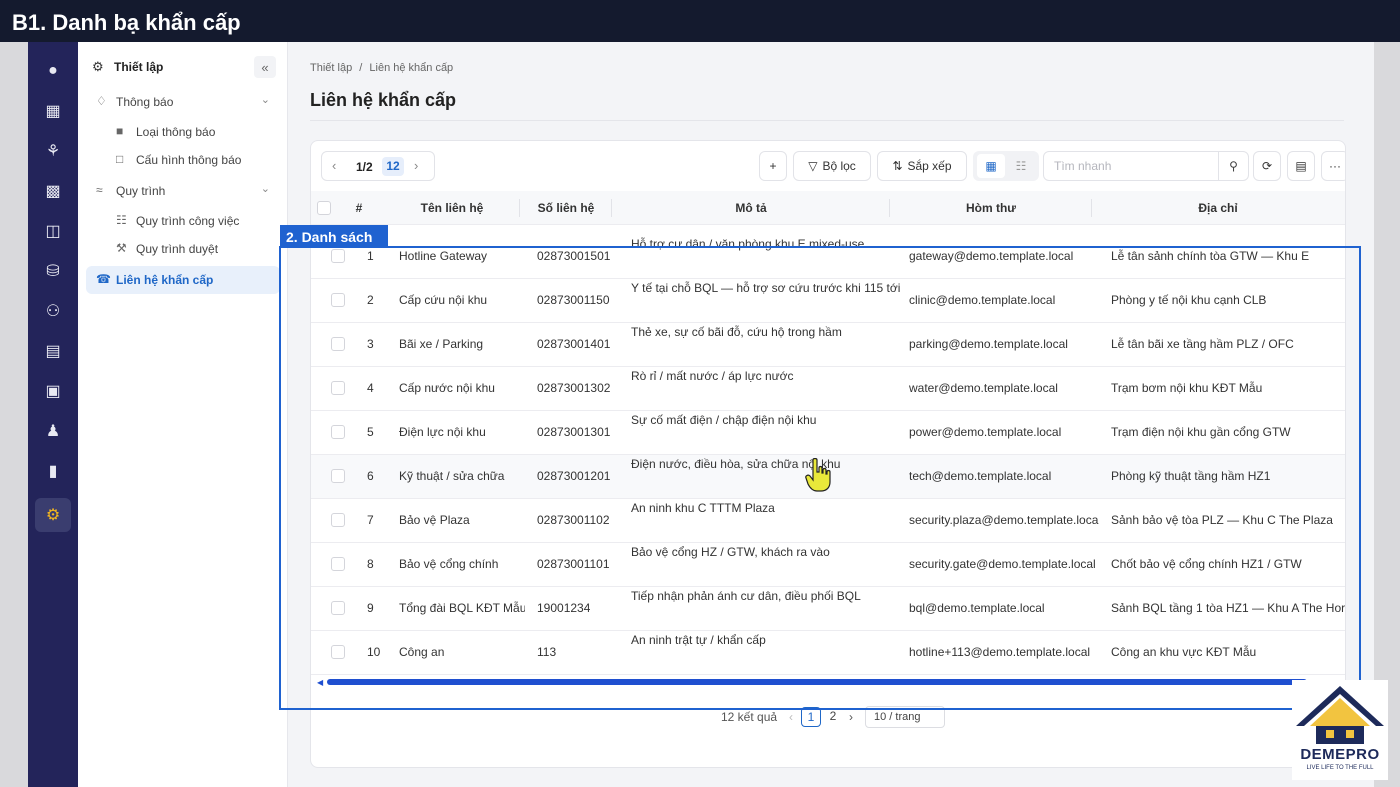 This screenshot has width=1400, height=787. What do you see at coordinates (265, 67) in the screenshot?
I see `collapse-menu-button: «` at bounding box center [265, 67].